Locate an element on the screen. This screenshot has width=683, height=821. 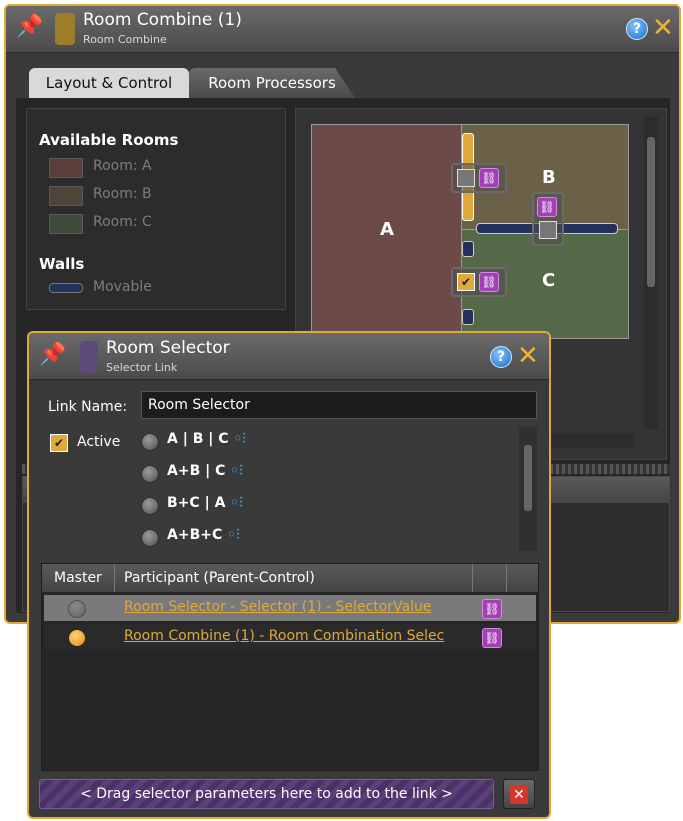
link-name-input is located at coordinates (339, 405).